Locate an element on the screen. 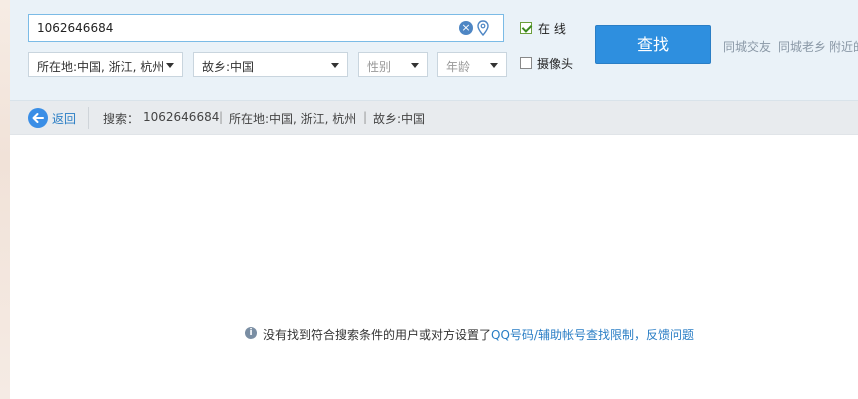 The image size is (858, 399). online-checkbox is located at coordinates (526, 28).